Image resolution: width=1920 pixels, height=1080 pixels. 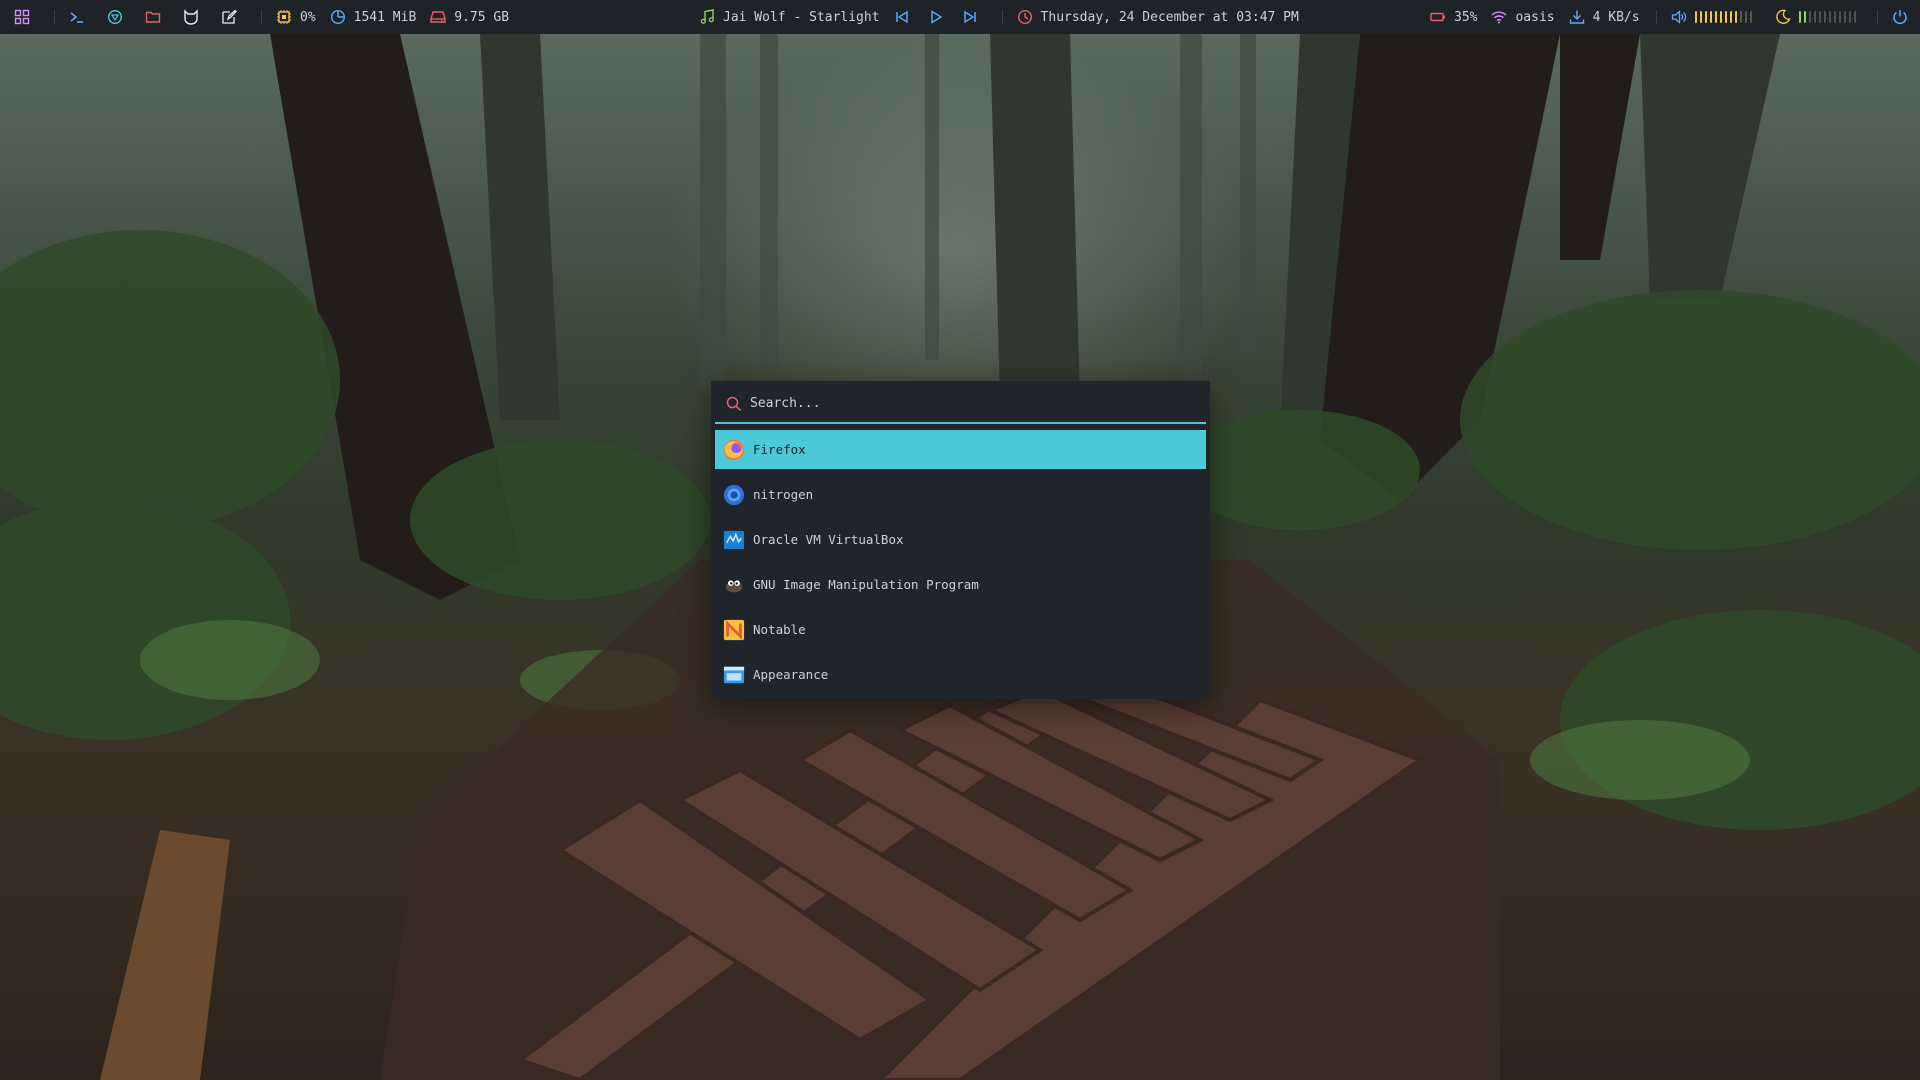 What do you see at coordinates (1437, 17) in the screenshot?
I see `battery-icon` at bounding box center [1437, 17].